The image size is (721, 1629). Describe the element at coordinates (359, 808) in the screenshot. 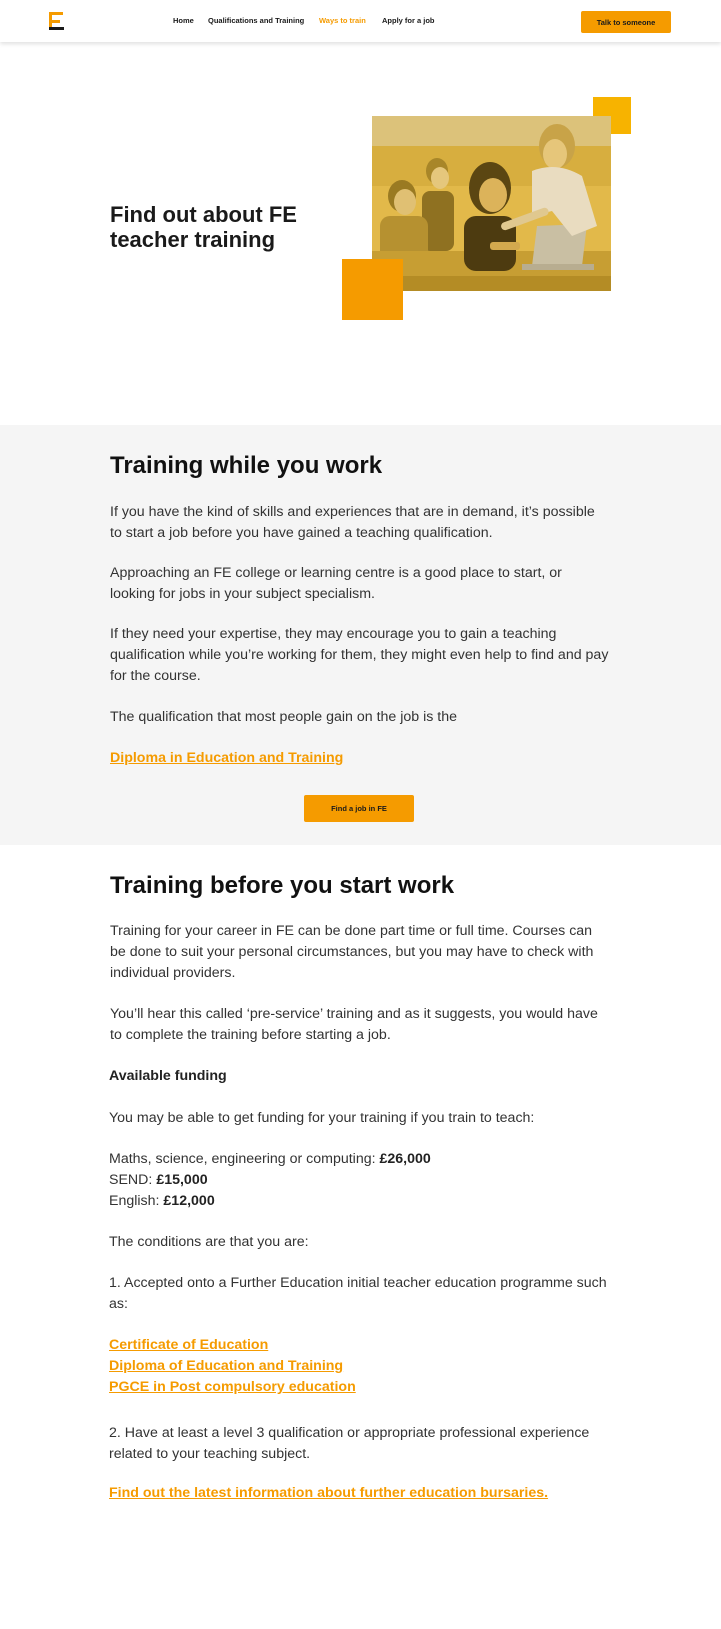

I see `find-job-button: Find a job in FE` at that location.